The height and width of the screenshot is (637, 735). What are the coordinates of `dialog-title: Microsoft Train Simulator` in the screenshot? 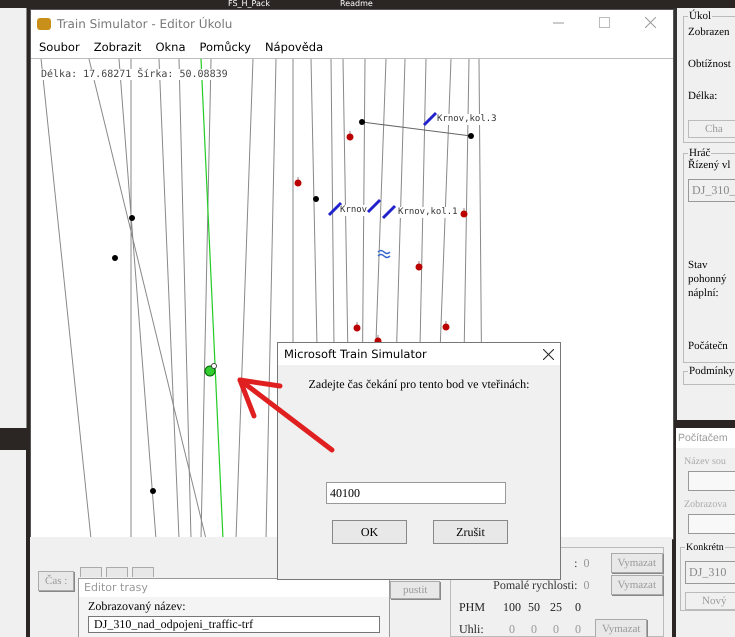 It's located at (355, 354).